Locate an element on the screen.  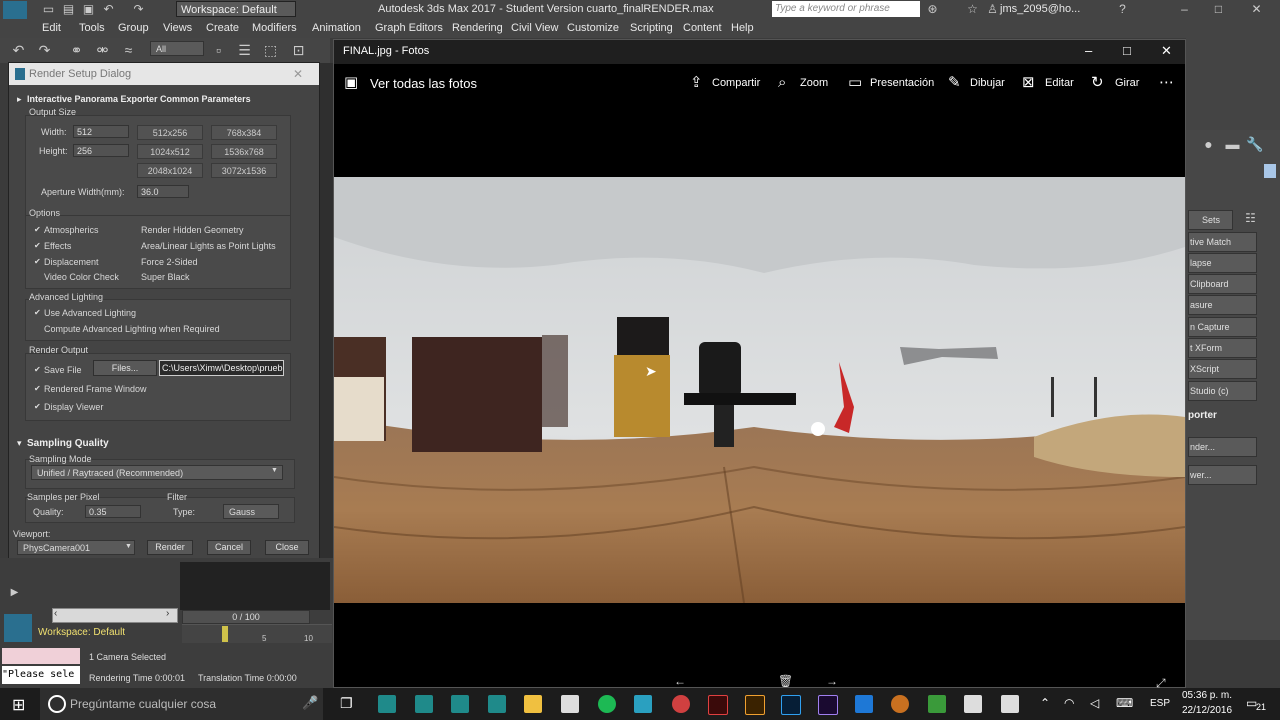
preset-768x384: 768x384 is located at coordinates (244, 132).